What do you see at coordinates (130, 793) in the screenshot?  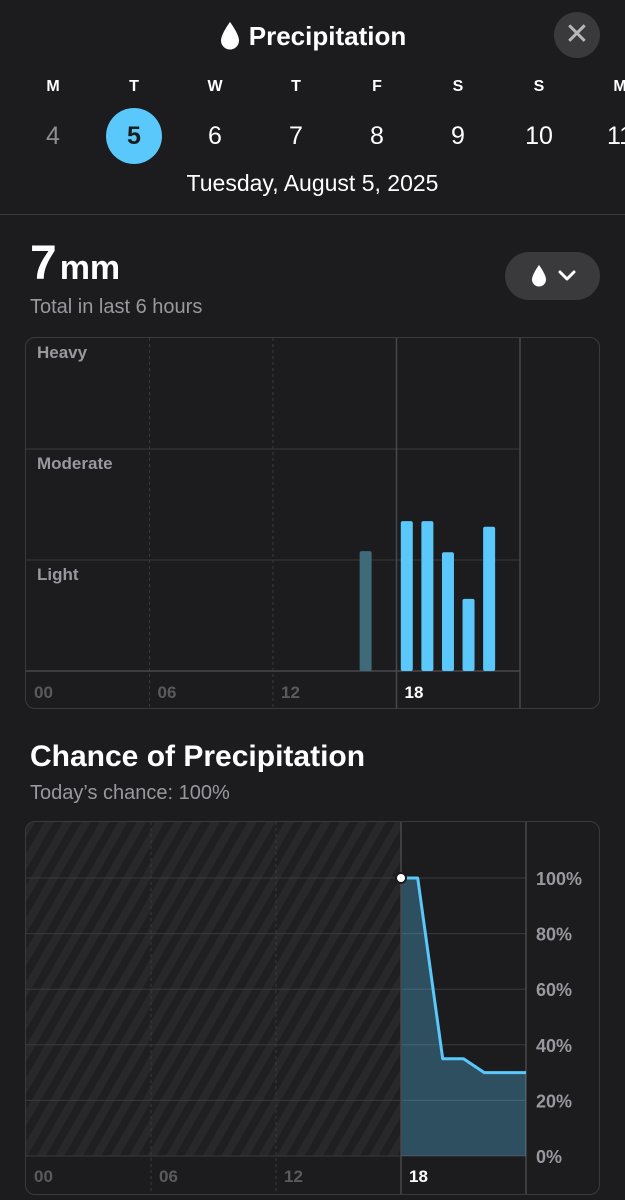 I see `chance-caption: Today’s chance: 100%` at bounding box center [130, 793].